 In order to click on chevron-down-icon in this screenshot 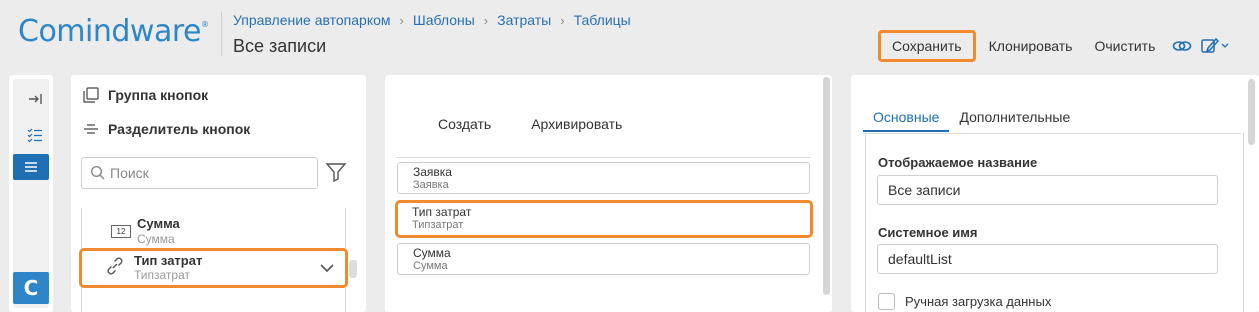, I will do `click(327, 270)`.